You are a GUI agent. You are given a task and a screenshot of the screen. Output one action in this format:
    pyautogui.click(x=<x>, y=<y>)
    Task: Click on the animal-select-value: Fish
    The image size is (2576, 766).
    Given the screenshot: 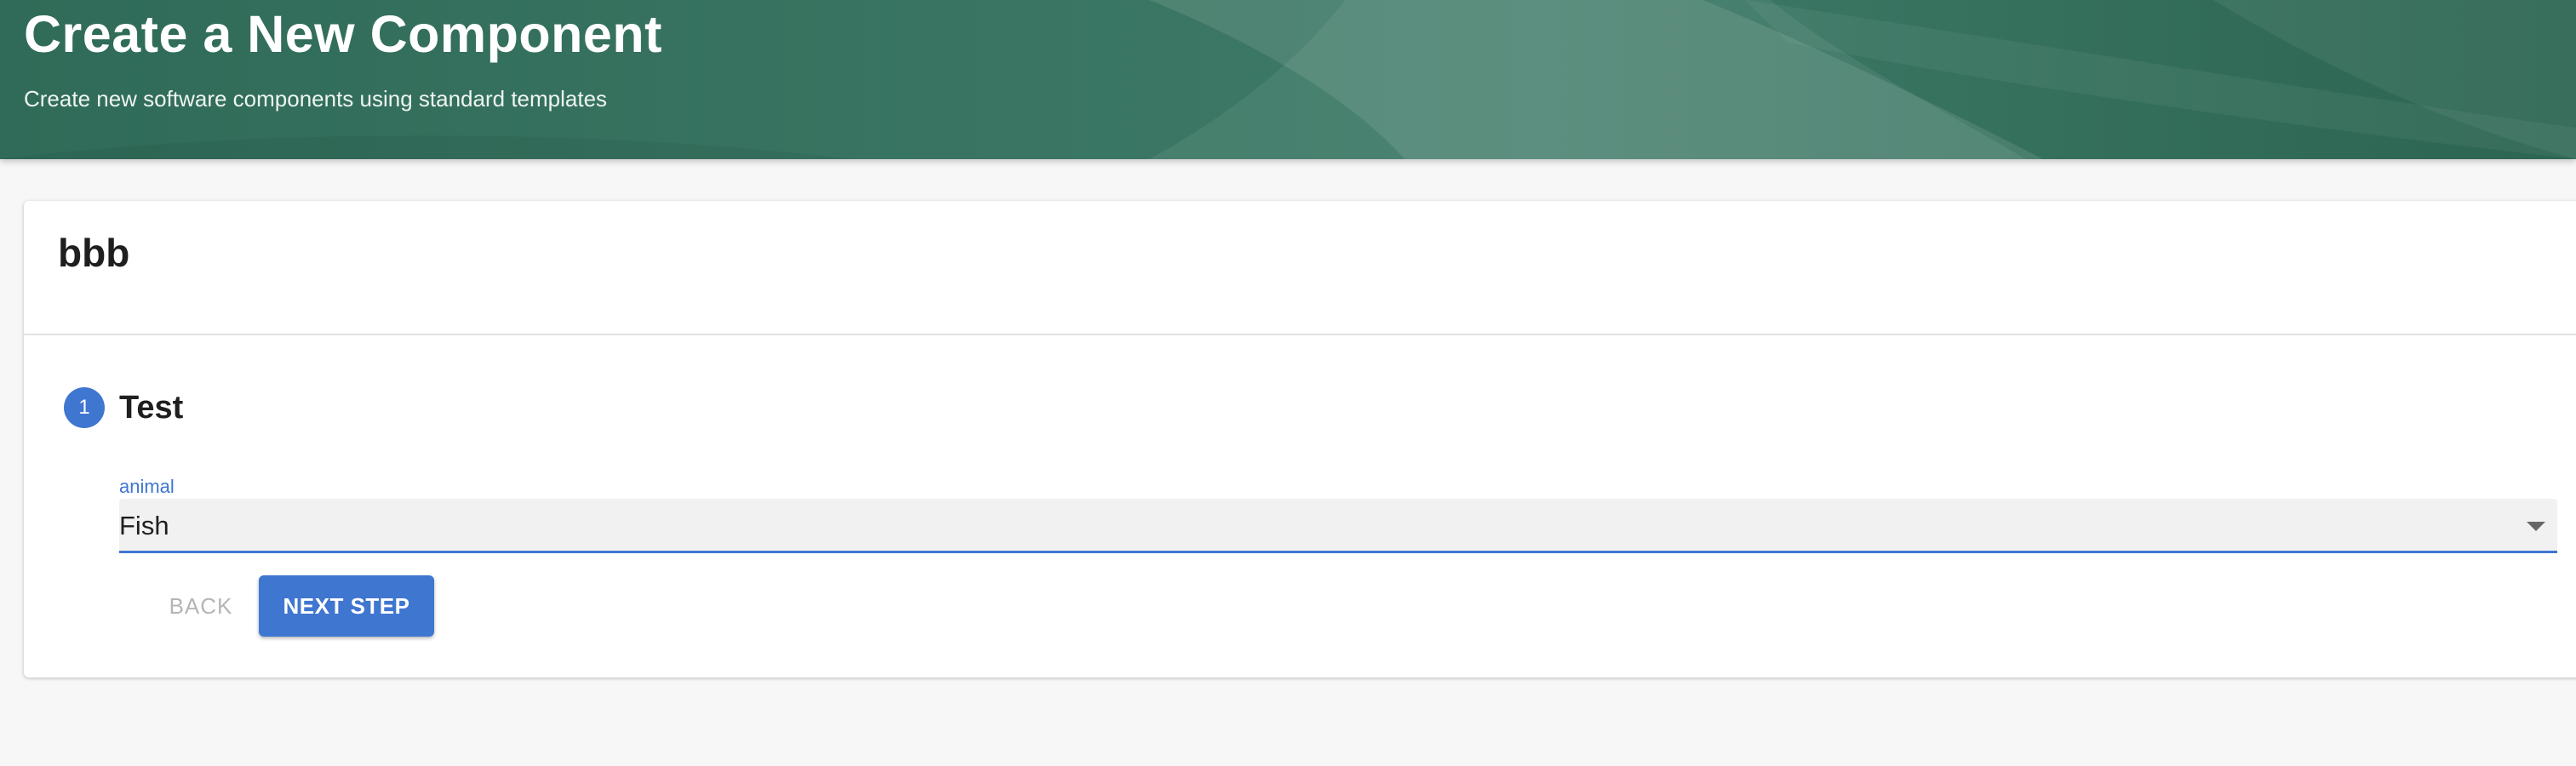 What is the action you would take?
    pyautogui.click(x=144, y=526)
    